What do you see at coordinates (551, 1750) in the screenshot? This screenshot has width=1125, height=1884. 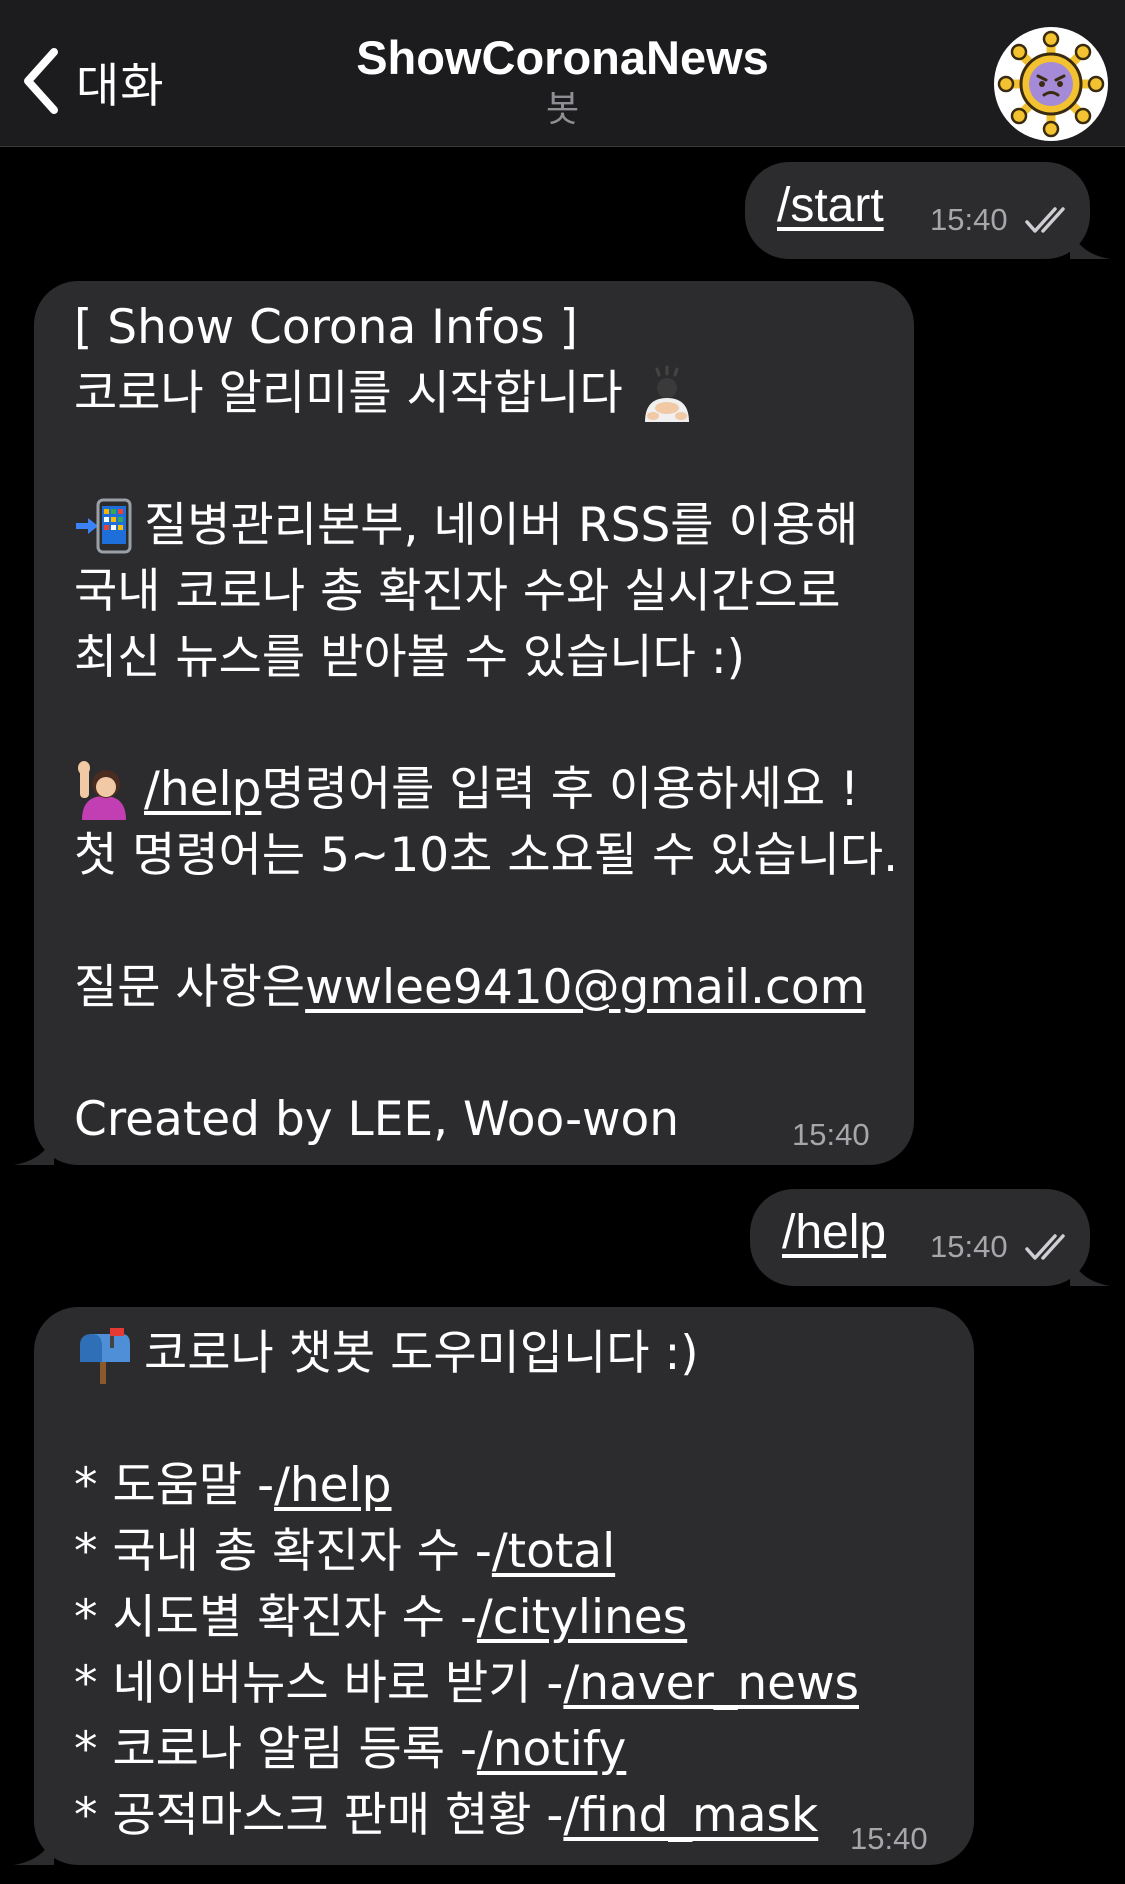 I see `notify-command-link: /notify` at bounding box center [551, 1750].